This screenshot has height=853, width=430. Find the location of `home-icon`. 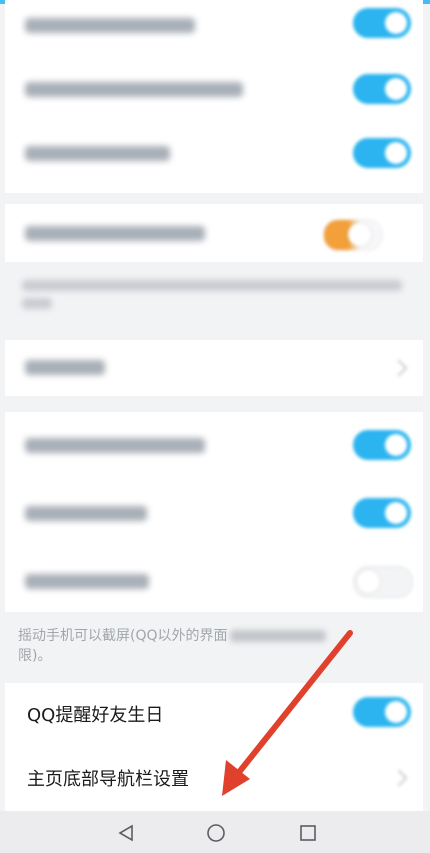

home-icon is located at coordinates (216, 833).